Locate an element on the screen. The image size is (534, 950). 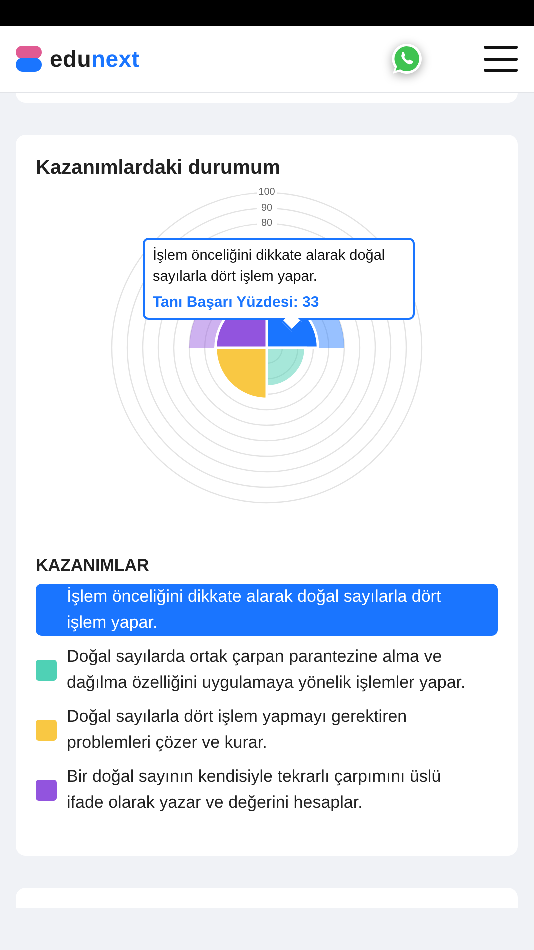
logo-text: edunext is located at coordinates (95, 59).